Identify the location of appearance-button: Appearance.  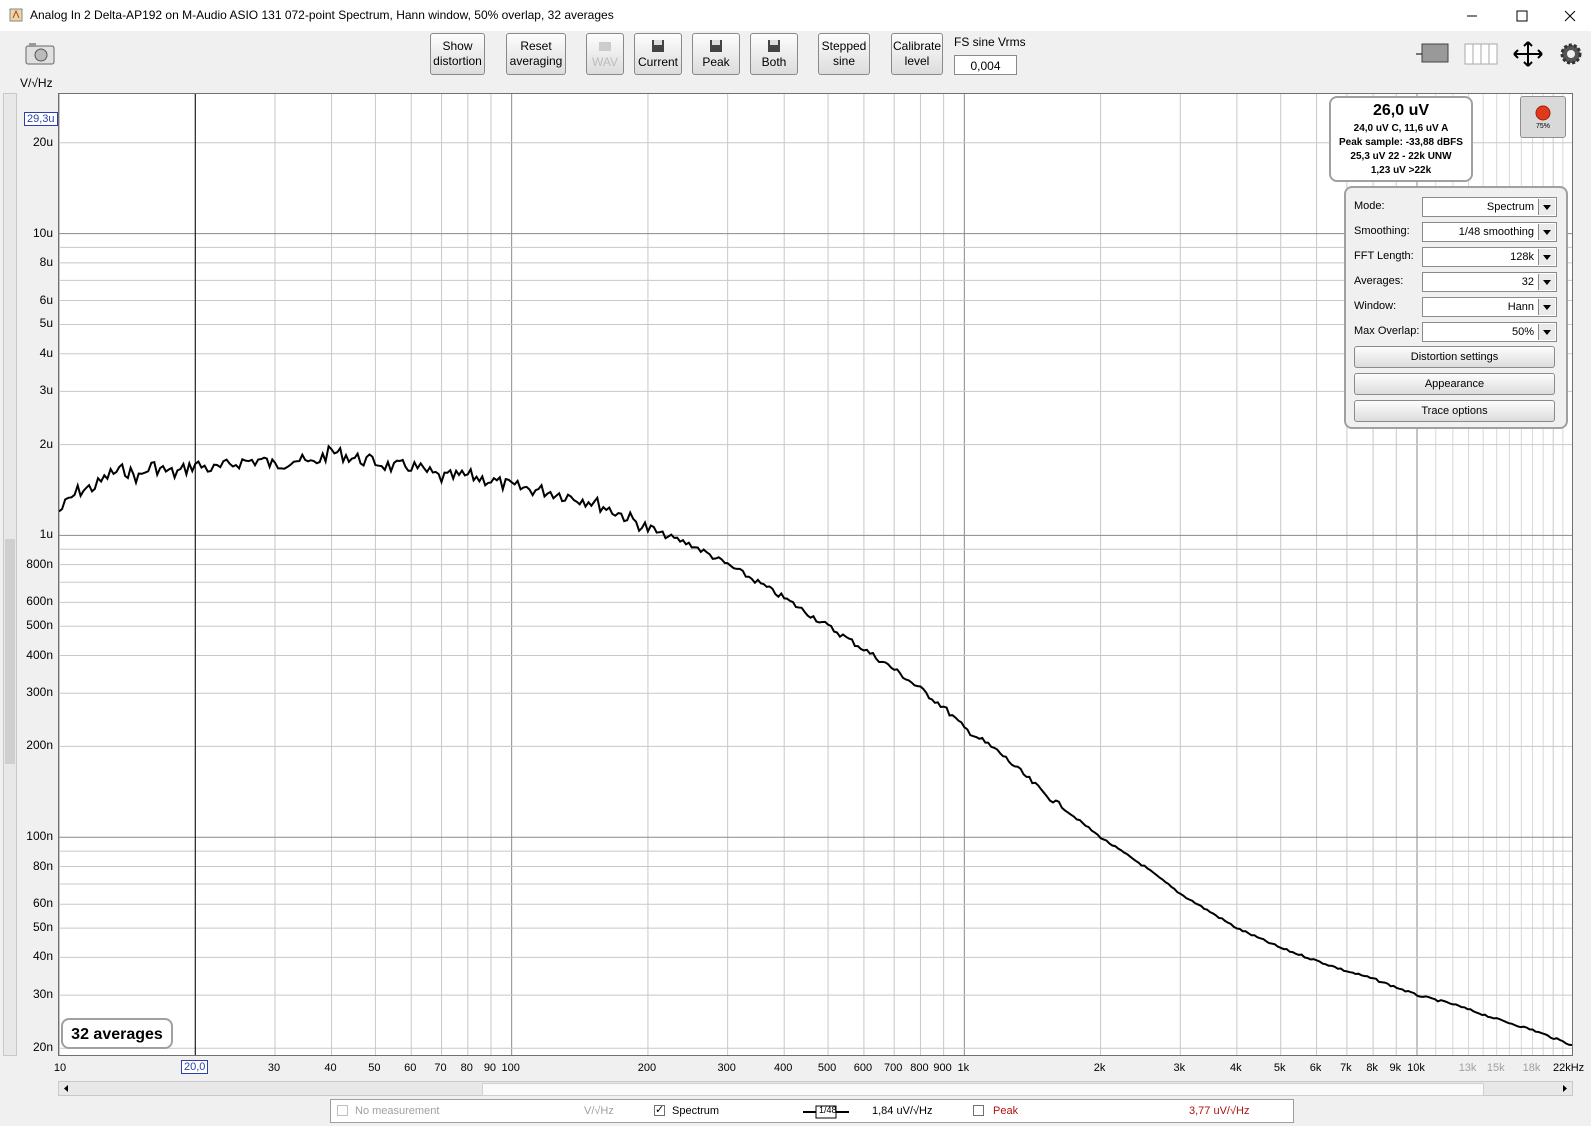
(1454, 384).